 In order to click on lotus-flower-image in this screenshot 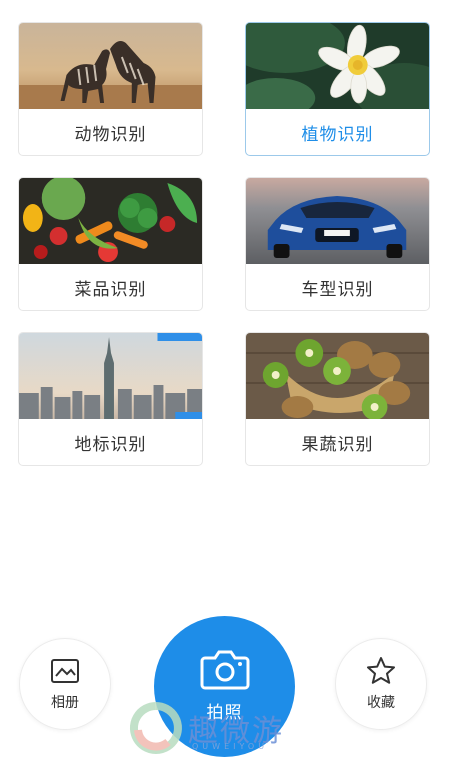, I will do `click(337, 66)`.